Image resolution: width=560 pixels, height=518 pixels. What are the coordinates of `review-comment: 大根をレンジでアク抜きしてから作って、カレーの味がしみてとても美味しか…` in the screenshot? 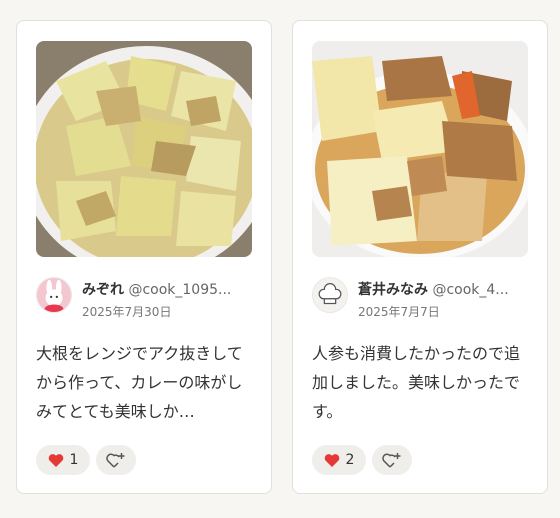 It's located at (139, 382).